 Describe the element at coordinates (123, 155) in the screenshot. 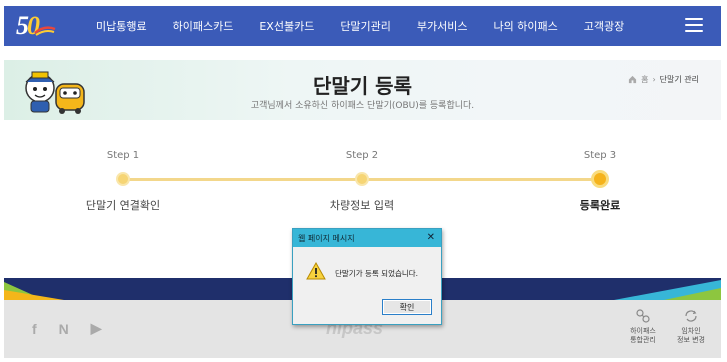

I see `step-1-label: Step 1` at that location.